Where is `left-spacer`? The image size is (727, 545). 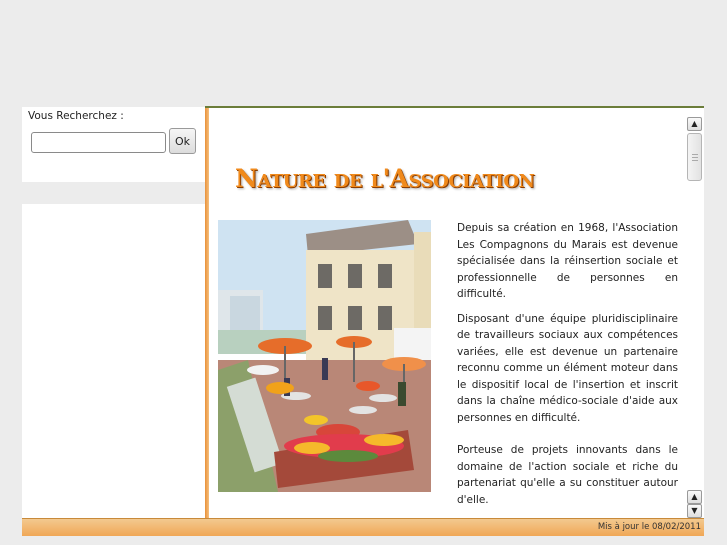 left-spacer is located at coordinates (113, 193).